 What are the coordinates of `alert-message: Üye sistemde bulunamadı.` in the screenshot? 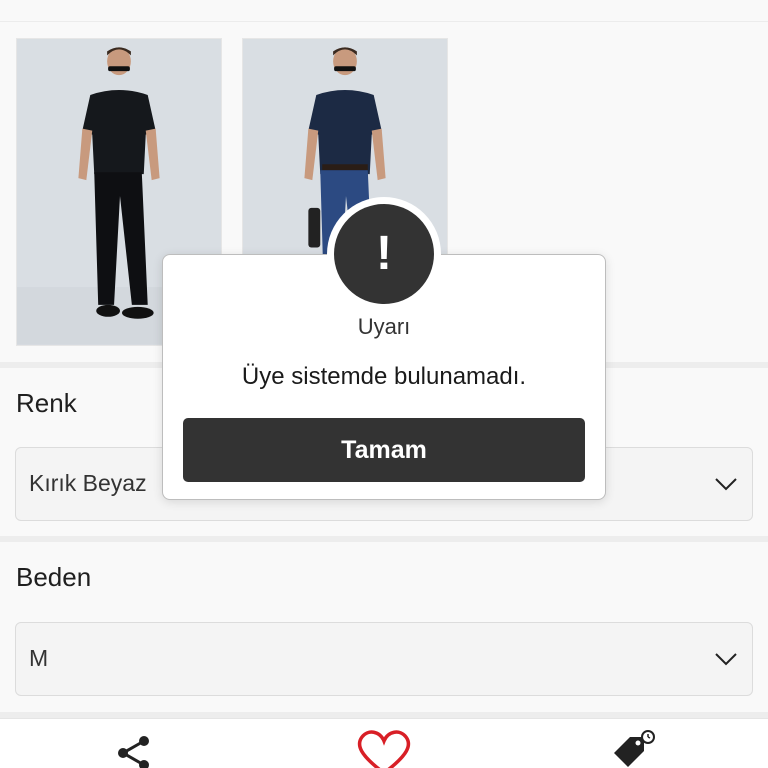 It's located at (384, 376).